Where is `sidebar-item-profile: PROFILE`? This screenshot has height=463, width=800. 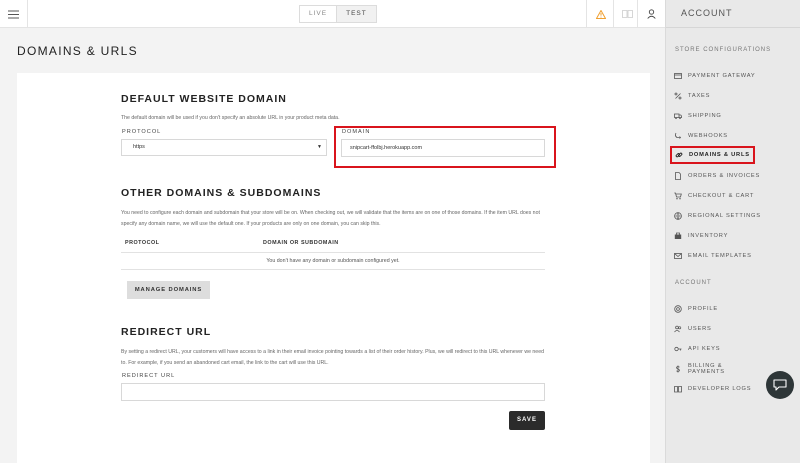 sidebar-item-profile: PROFILE is located at coordinates (716, 309).